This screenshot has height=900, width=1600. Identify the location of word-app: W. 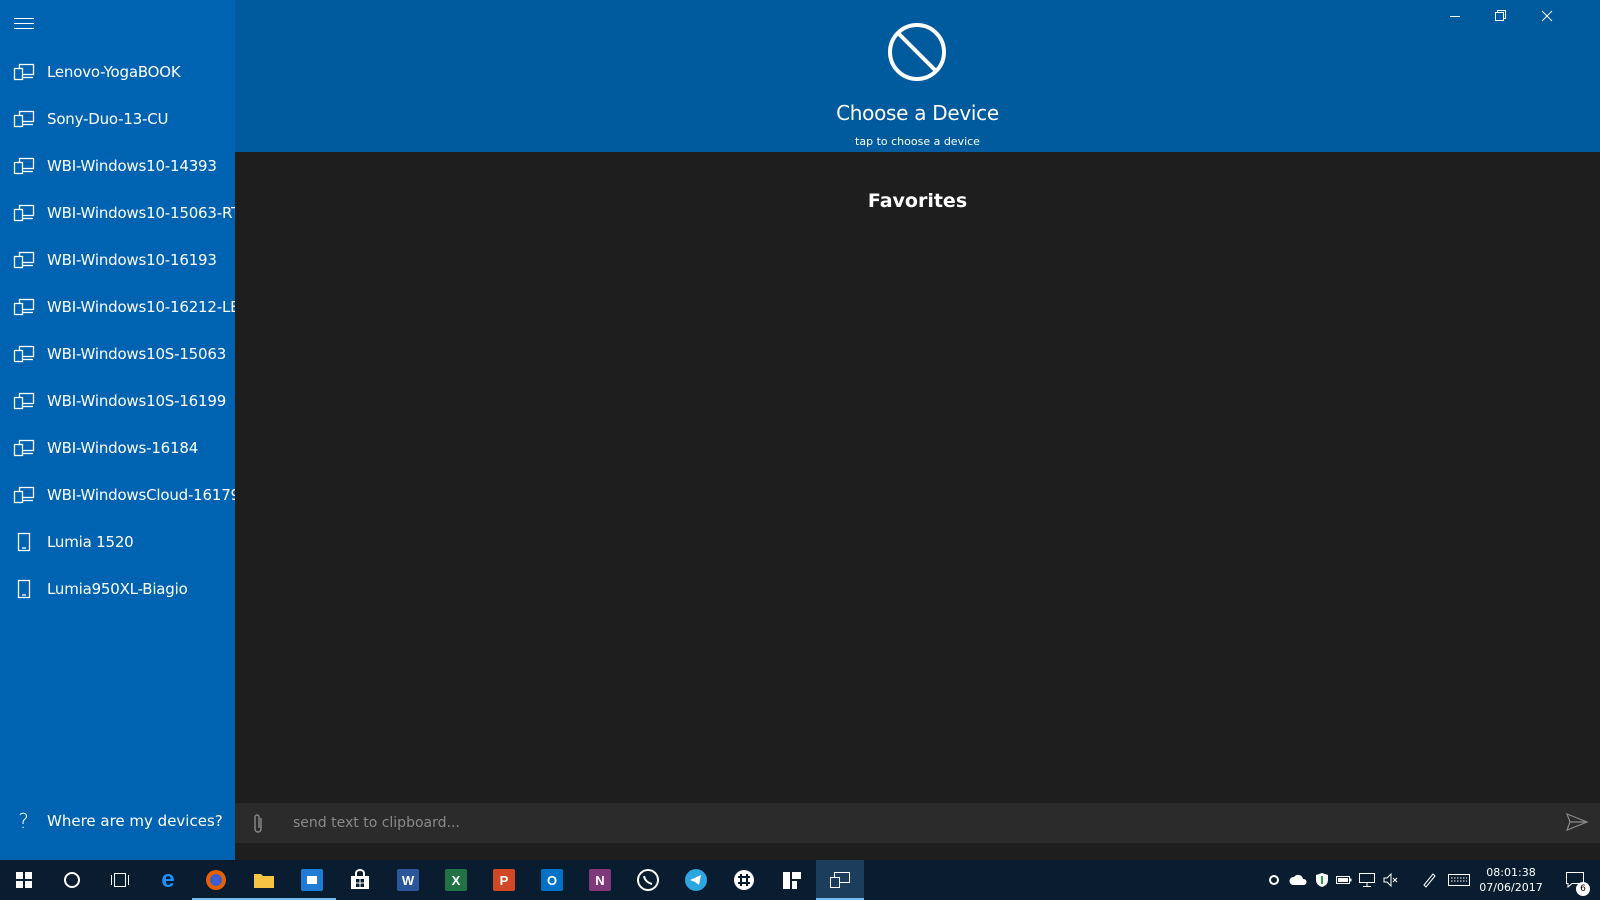
(408, 880).